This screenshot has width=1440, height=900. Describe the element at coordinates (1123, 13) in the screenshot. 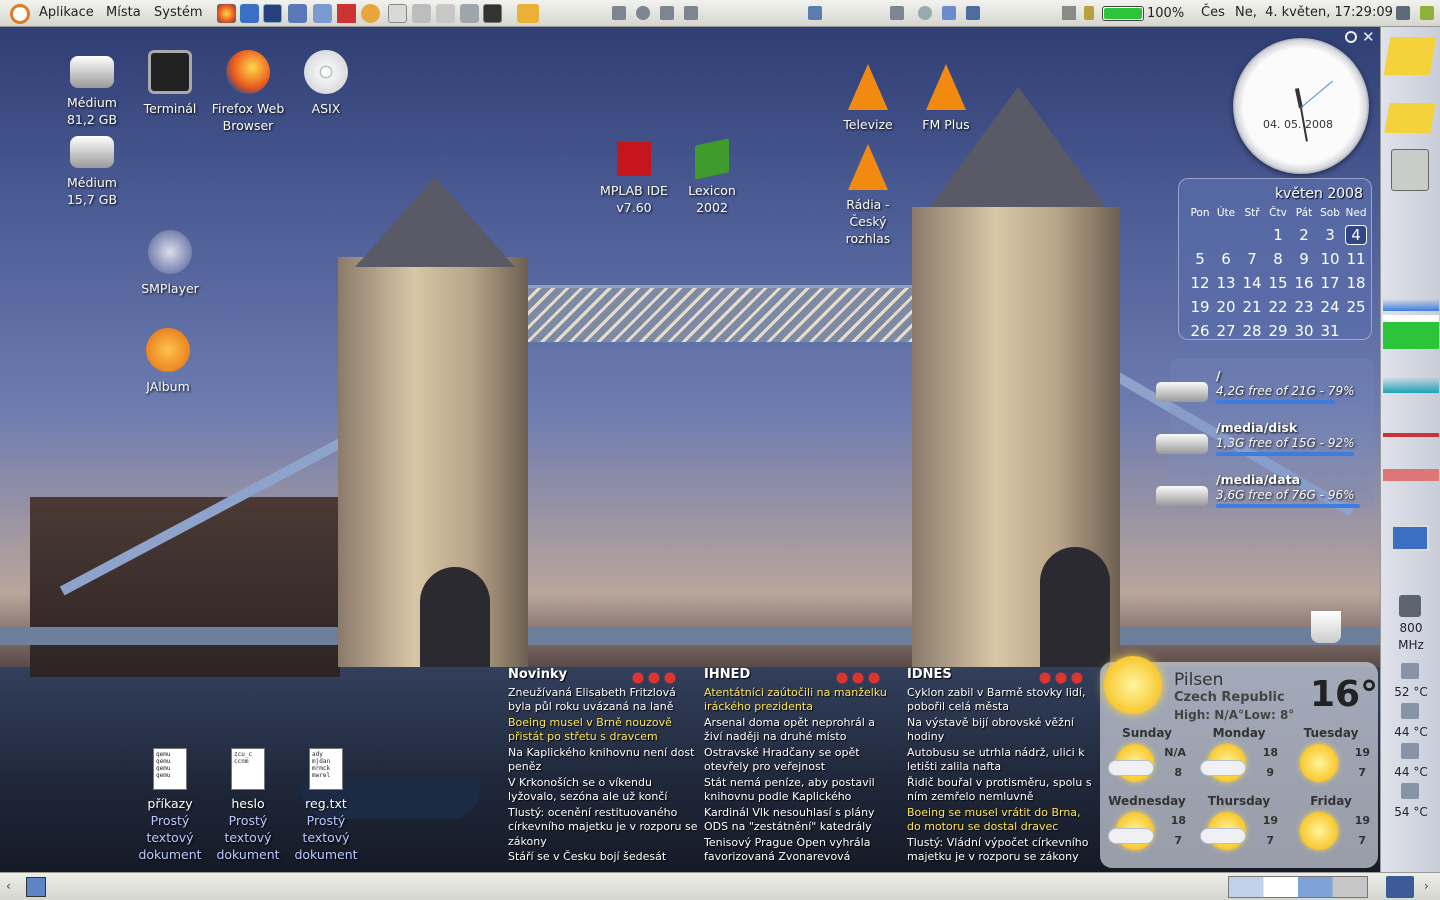

I see `battery-icon` at that location.